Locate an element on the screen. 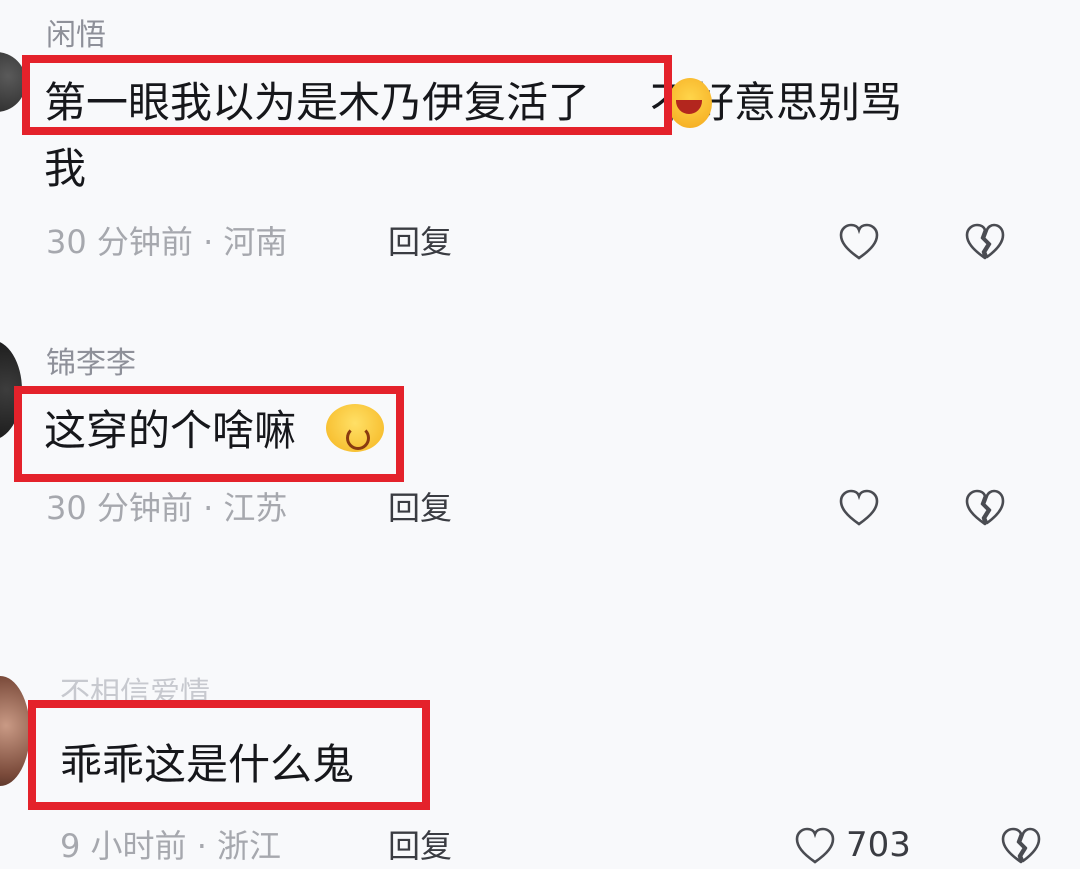 This screenshot has height=869, width=1080. comment-text: 这穿的个啥嘛 is located at coordinates (170, 430).